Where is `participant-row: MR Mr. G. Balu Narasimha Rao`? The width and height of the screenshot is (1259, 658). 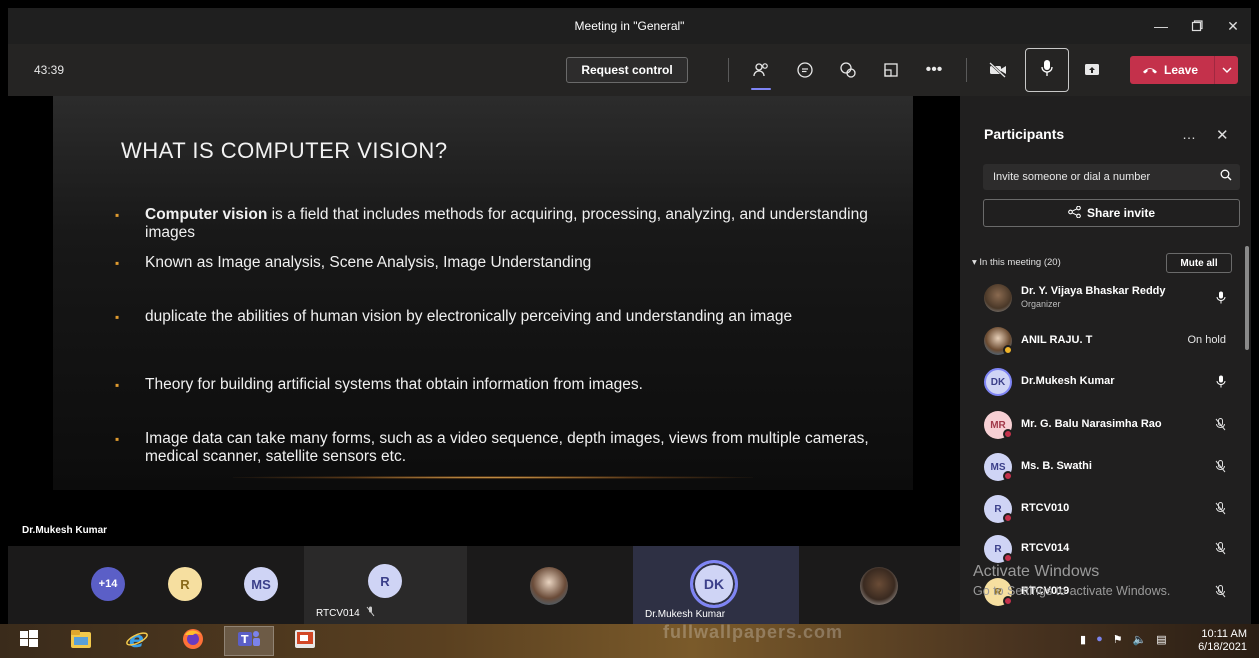 participant-row: MR Mr. G. Balu Narasimha Rao is located at coordinates (1112, 424).